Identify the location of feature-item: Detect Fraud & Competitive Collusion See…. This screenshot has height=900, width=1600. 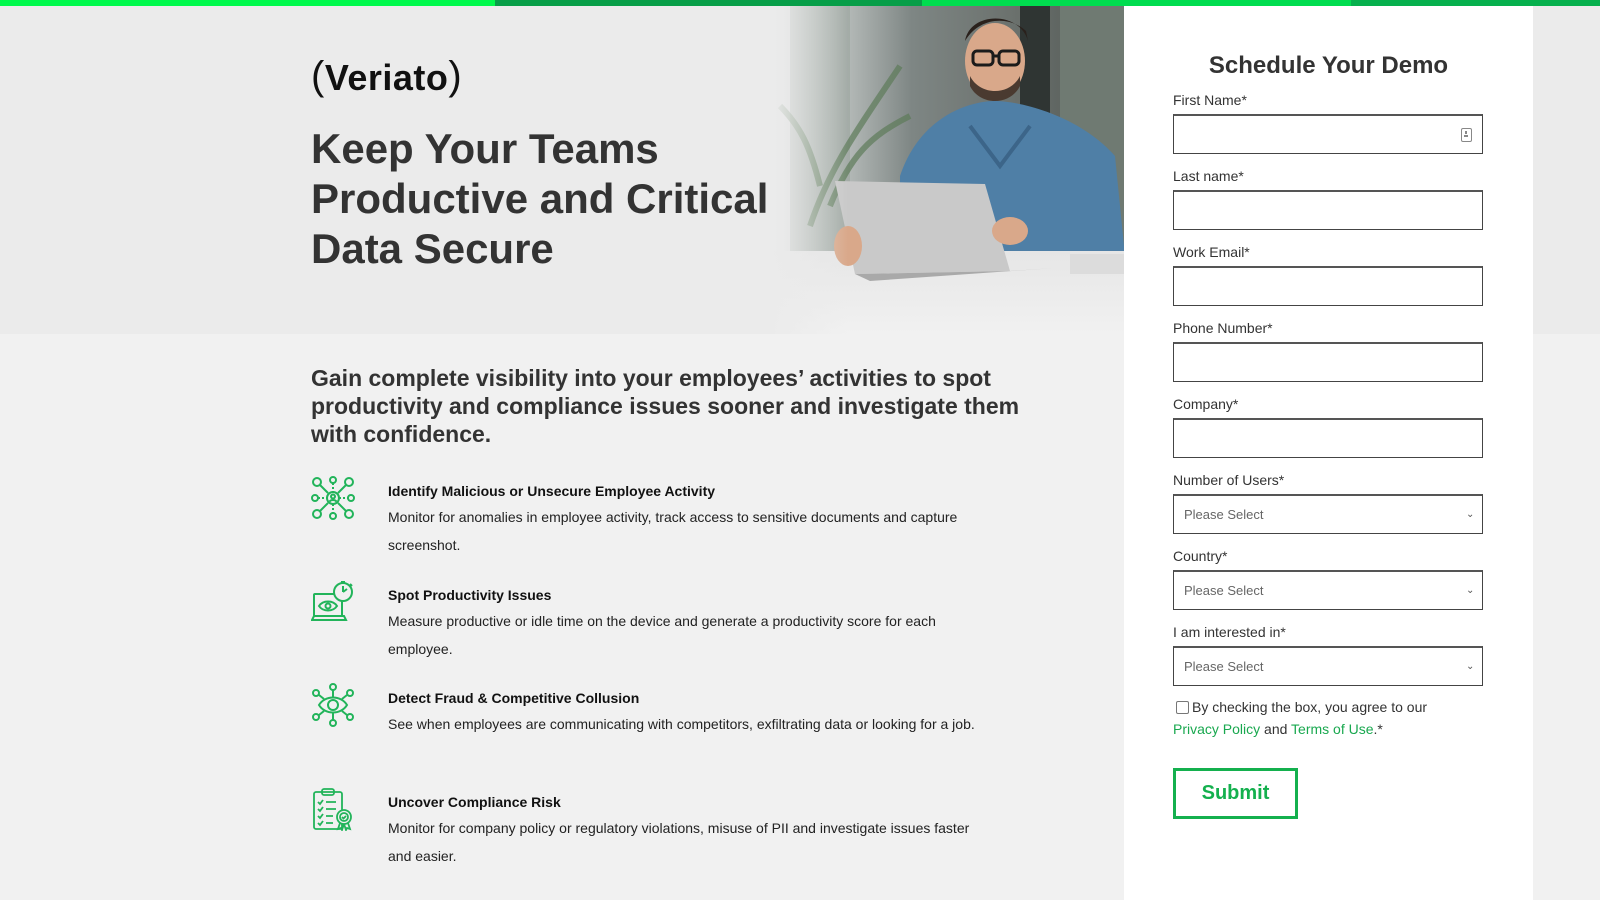
(651, 735).